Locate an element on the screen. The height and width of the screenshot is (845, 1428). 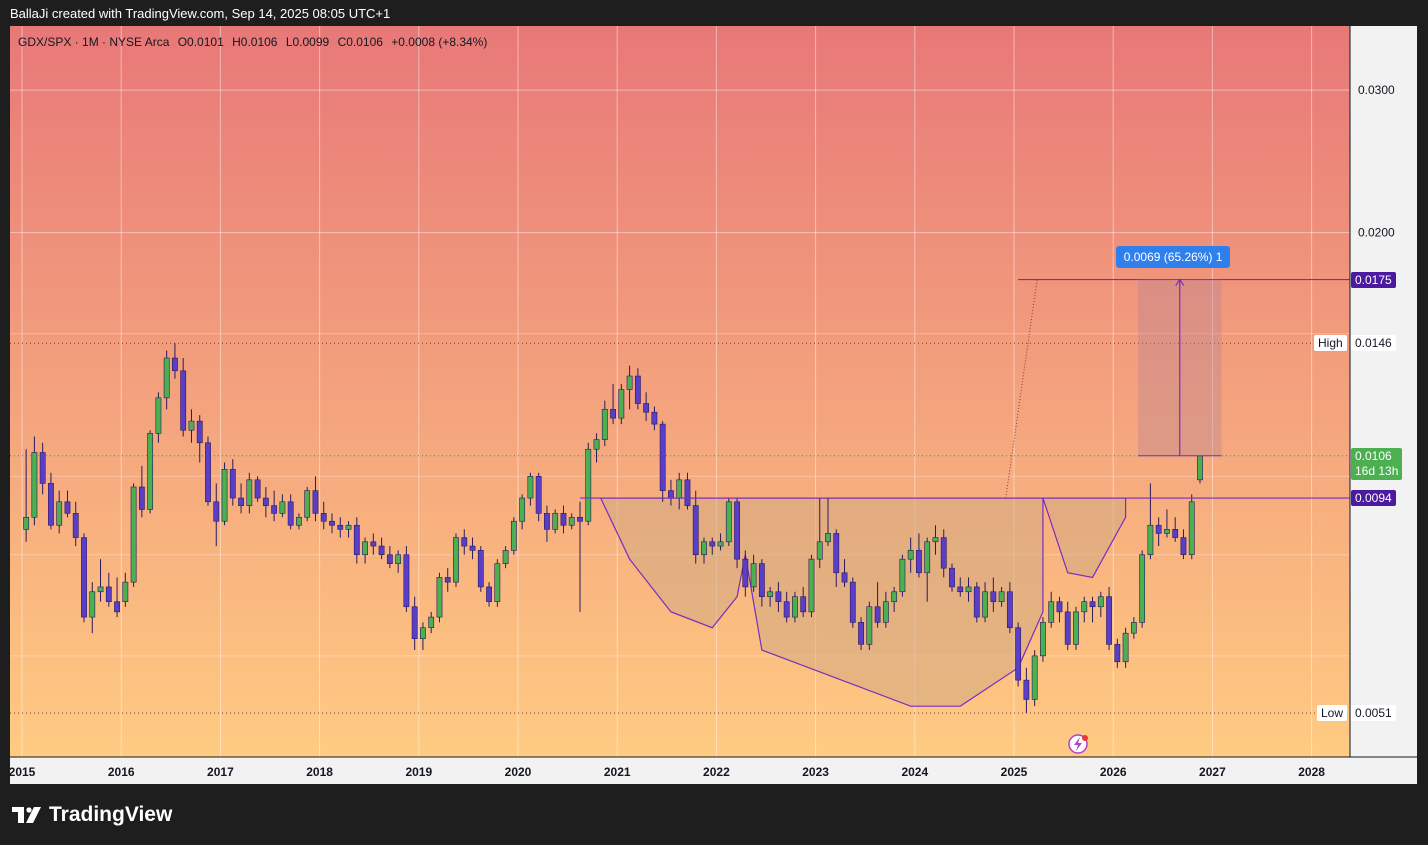
last-price-tag: 0.0106 16d 13h is located at coordinates (1377, 463).